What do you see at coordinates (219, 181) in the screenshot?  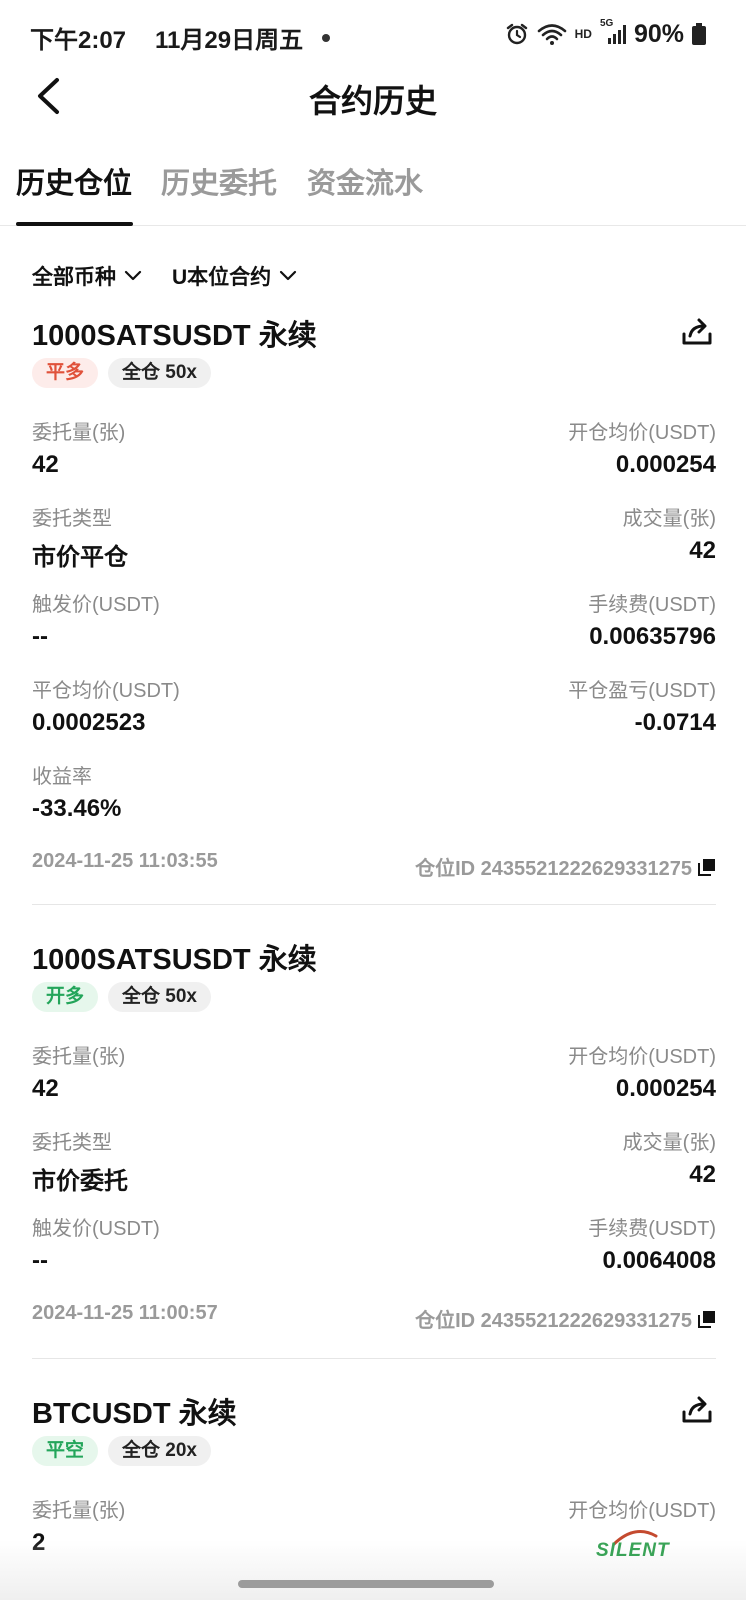 I see `tab-order-history: 历史委托` at bounding box center [219, 181].